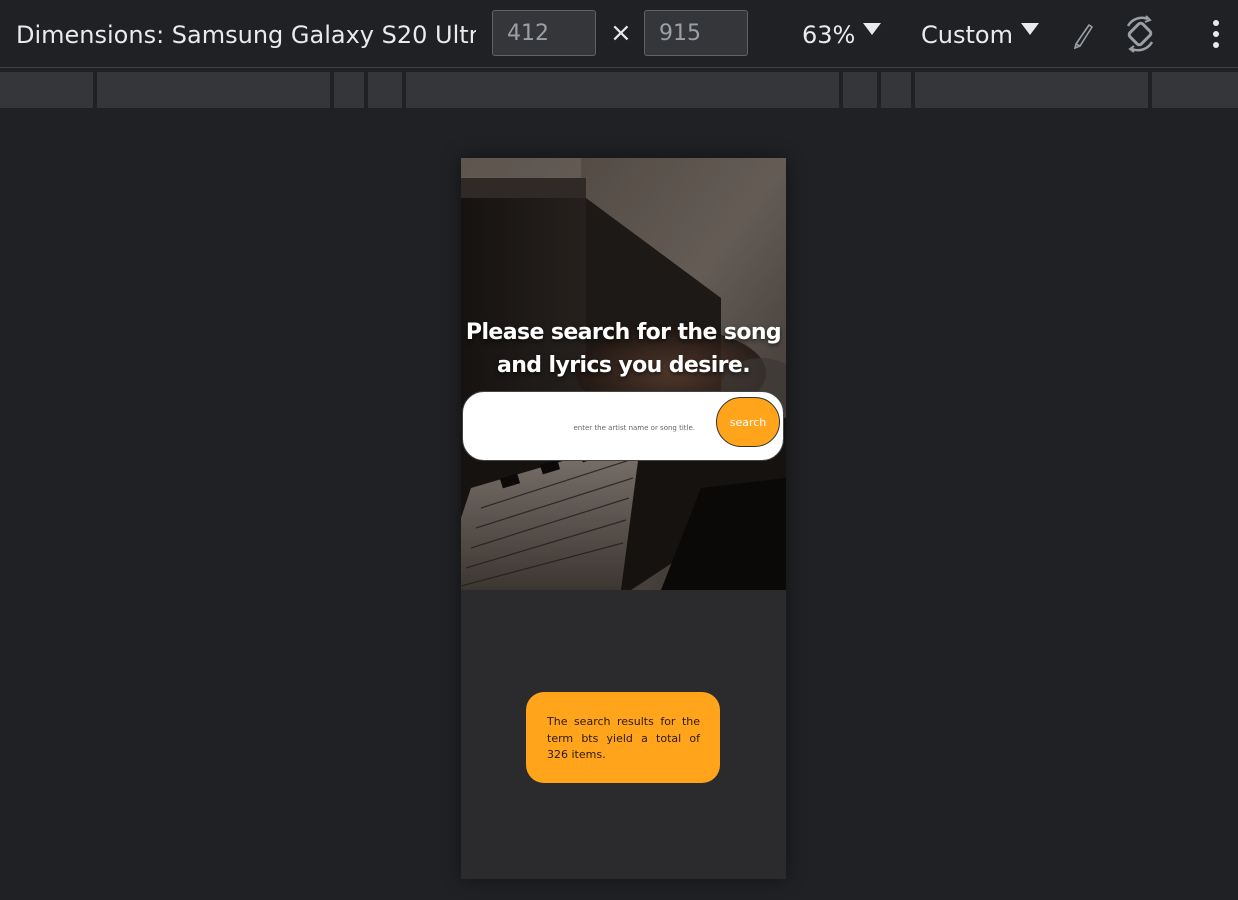 This screenshot has width=1238, height=900. Describe the element at coordinates (829, 35) in the screenshot. I see `zoom-label: 63%` at that location.